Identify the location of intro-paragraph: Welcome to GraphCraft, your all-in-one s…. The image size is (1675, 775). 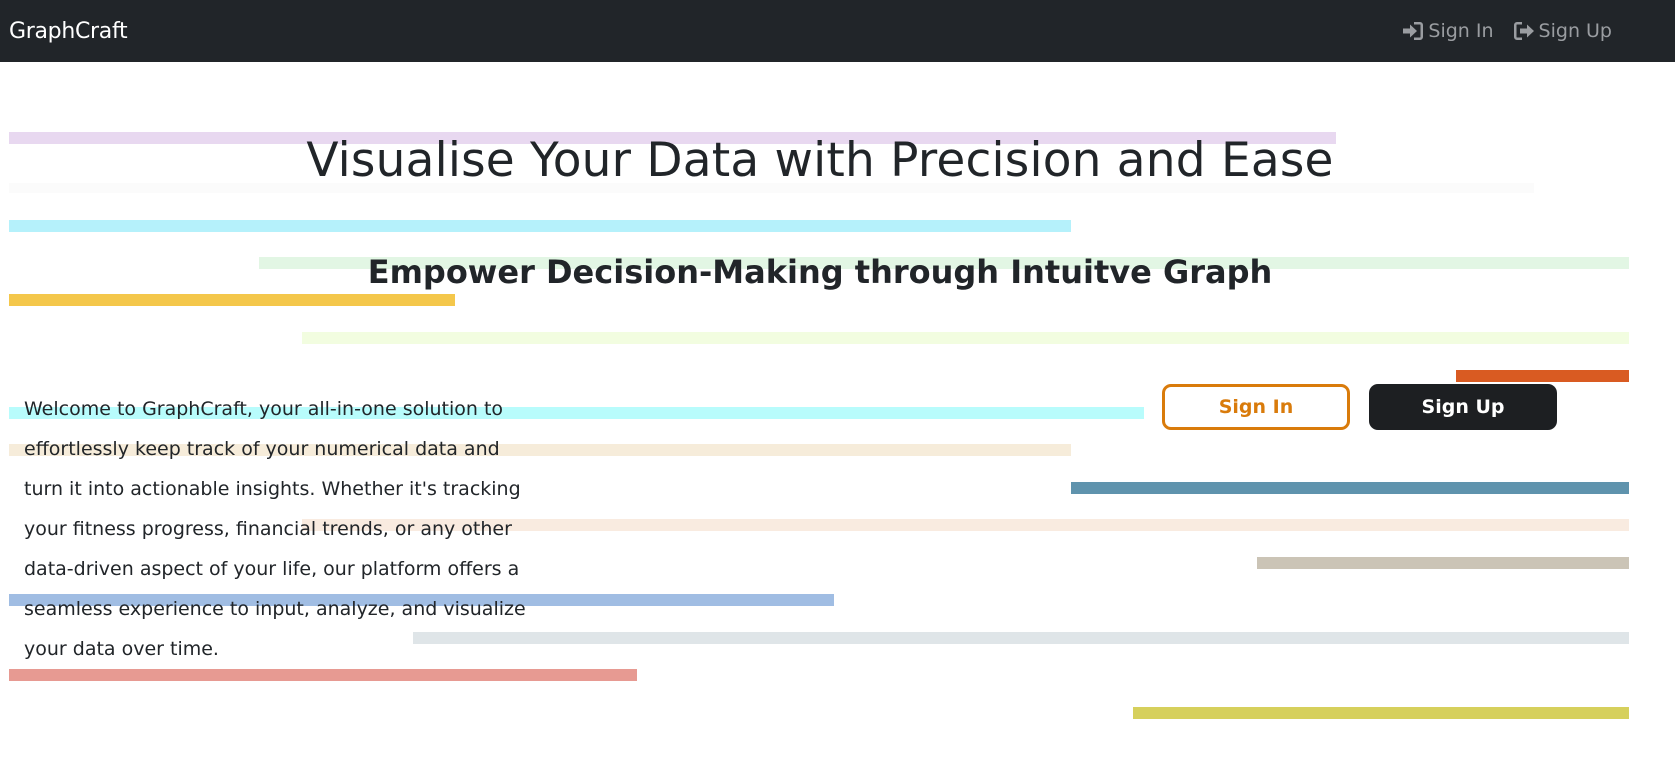
(275, 529).